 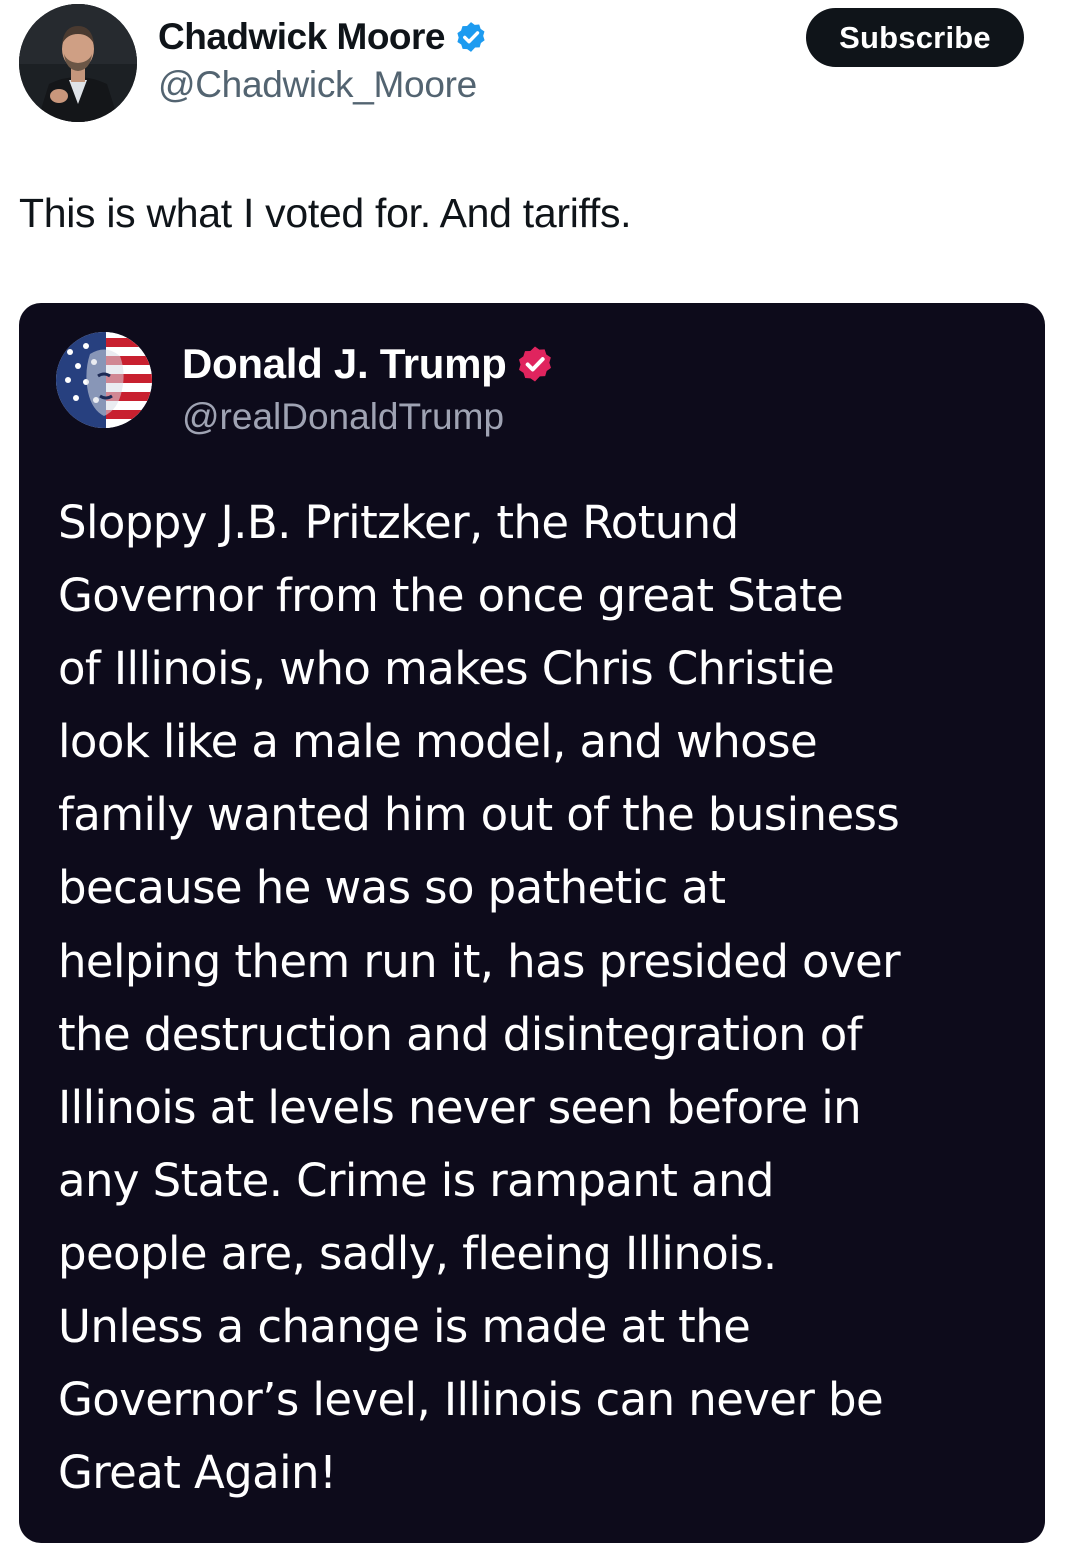 I want to click on quoted-author-name-row: Donald J. Trump, so click(x=368, y=364).